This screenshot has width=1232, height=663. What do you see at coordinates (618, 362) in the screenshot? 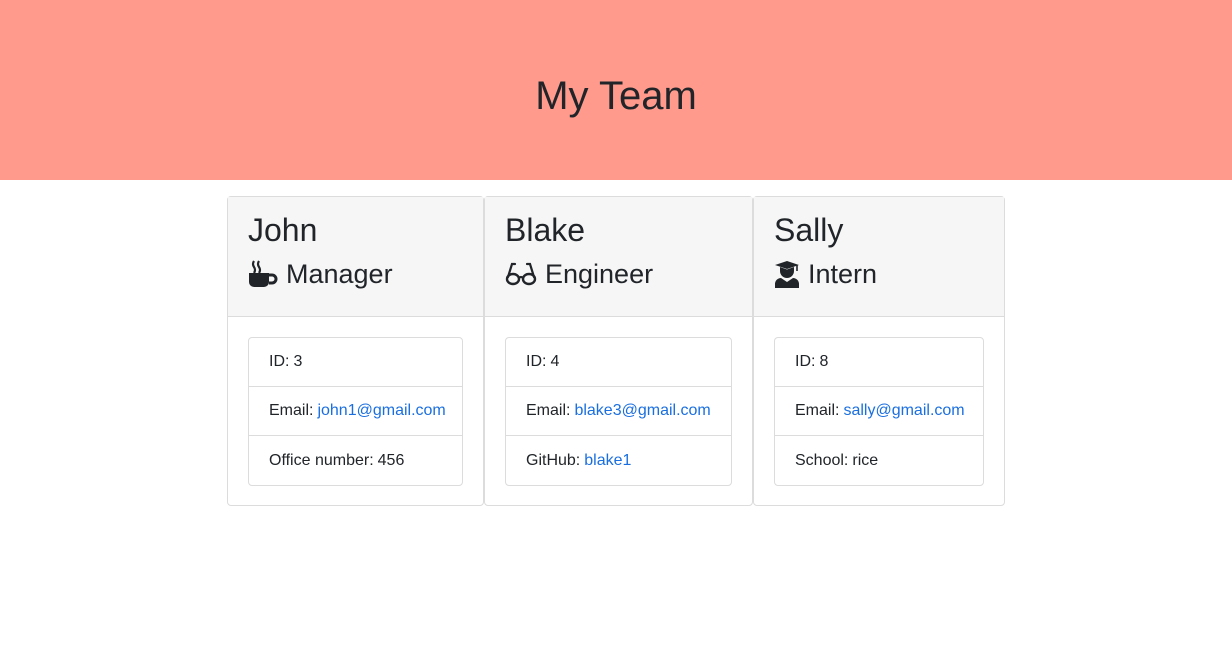
I see `employee-id: ID: 4` at bounding box center [618, 362].